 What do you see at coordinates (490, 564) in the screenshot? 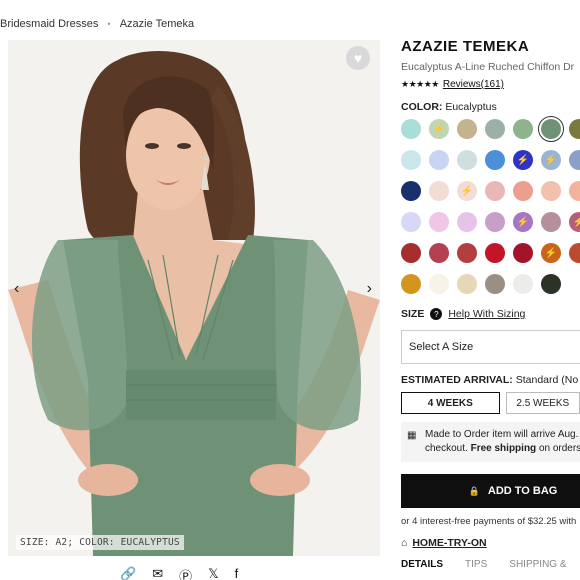
I see `detail-tabs: DETAILS TIPS SHIPPING &` at bounding box center [490, 564].